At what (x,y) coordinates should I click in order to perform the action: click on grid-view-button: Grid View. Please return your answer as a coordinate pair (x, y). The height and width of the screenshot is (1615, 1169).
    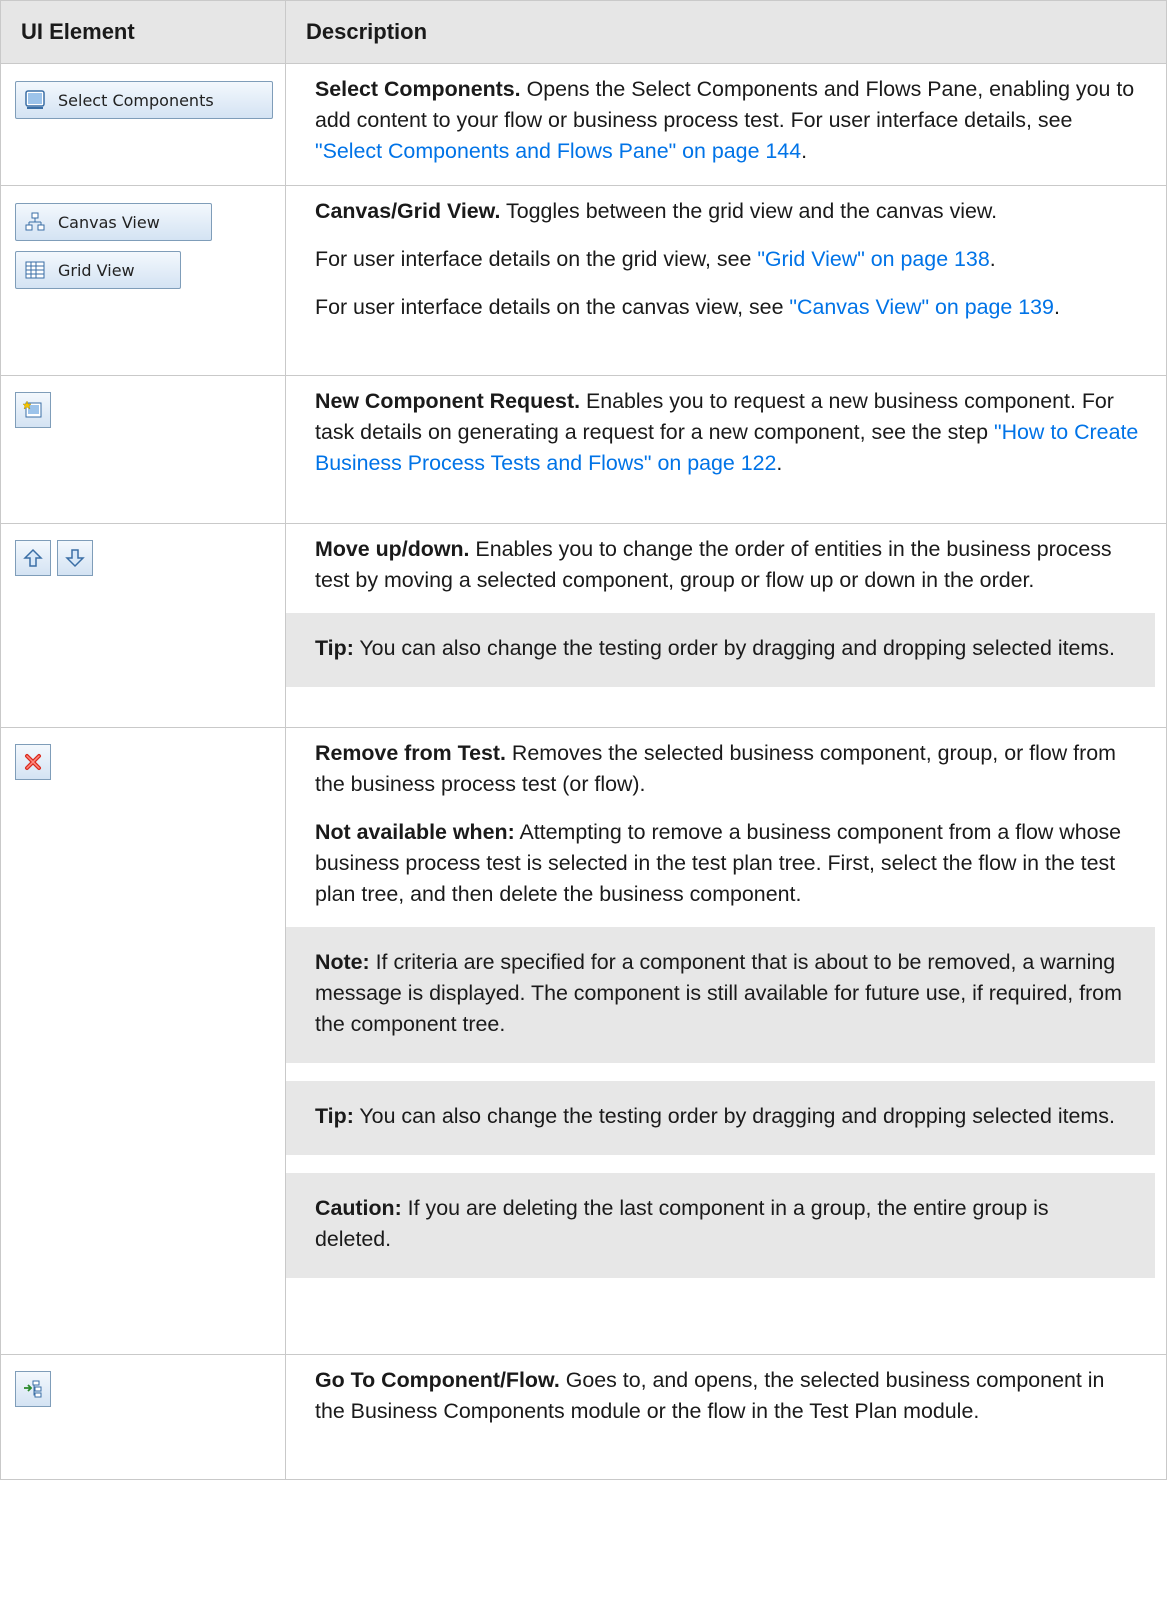
    Looking at the image, I should click on (98, 270).